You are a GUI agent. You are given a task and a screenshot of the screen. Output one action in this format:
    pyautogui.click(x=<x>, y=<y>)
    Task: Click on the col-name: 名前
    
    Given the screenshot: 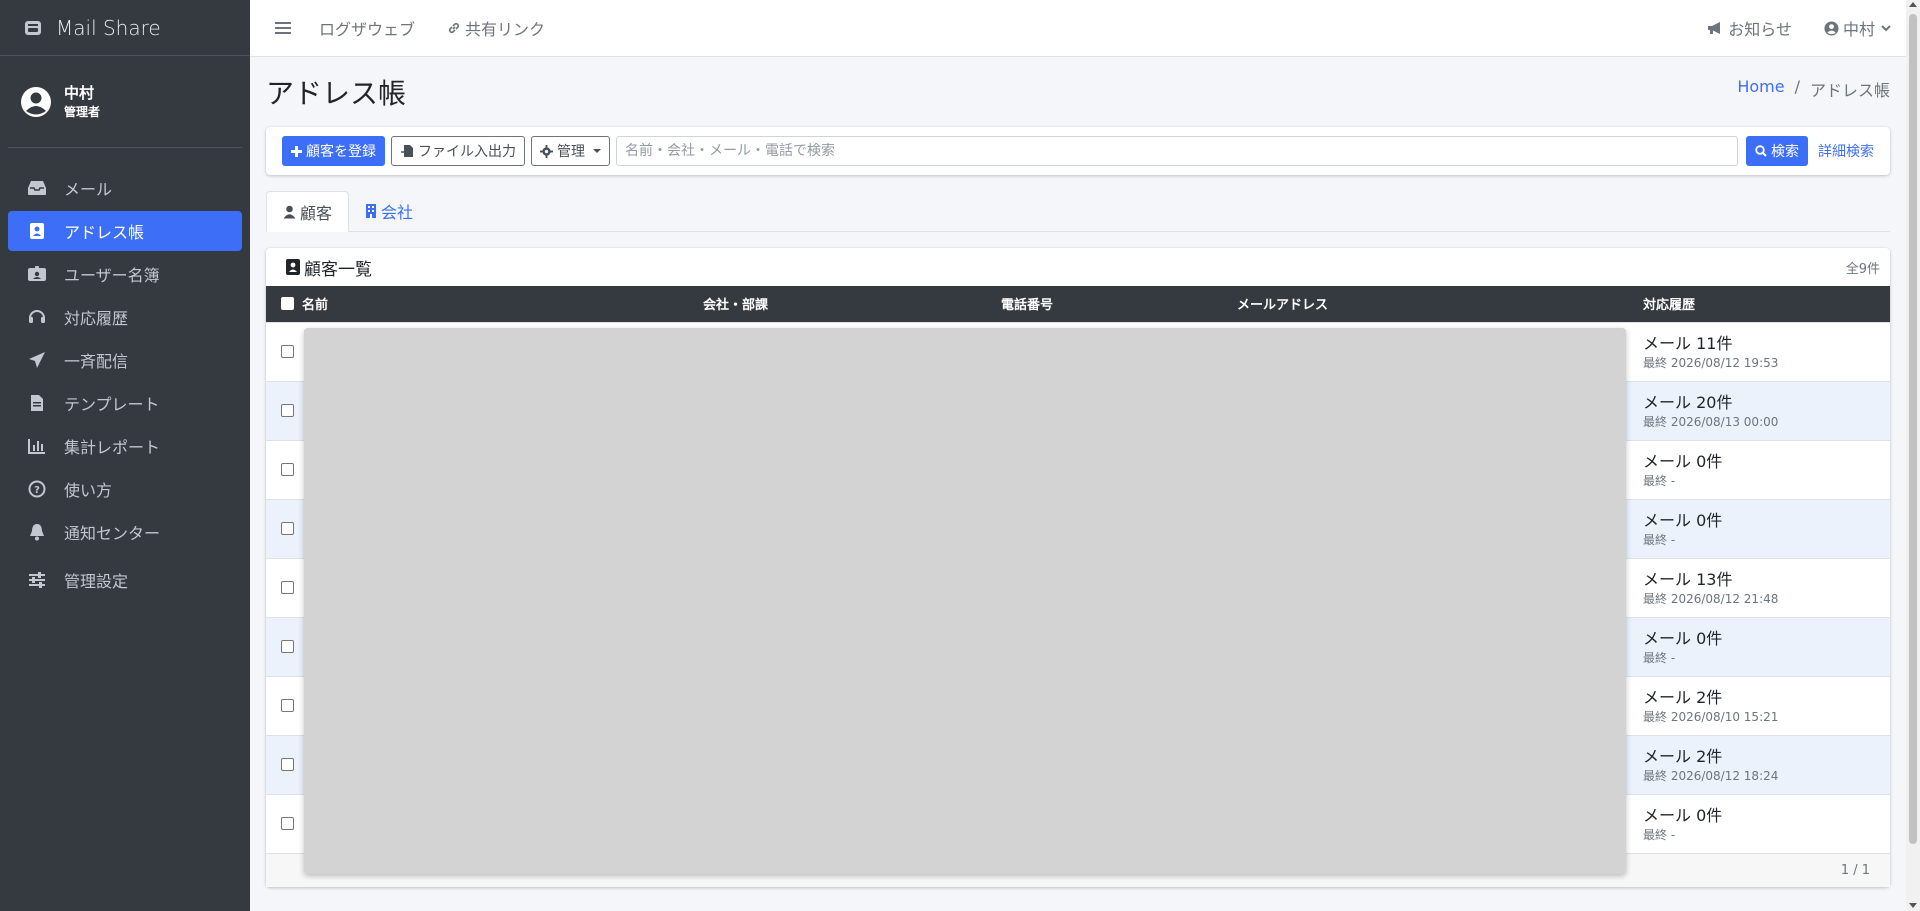 What is the action you would take?
    pyautogui.click(x=502, y=304)
    